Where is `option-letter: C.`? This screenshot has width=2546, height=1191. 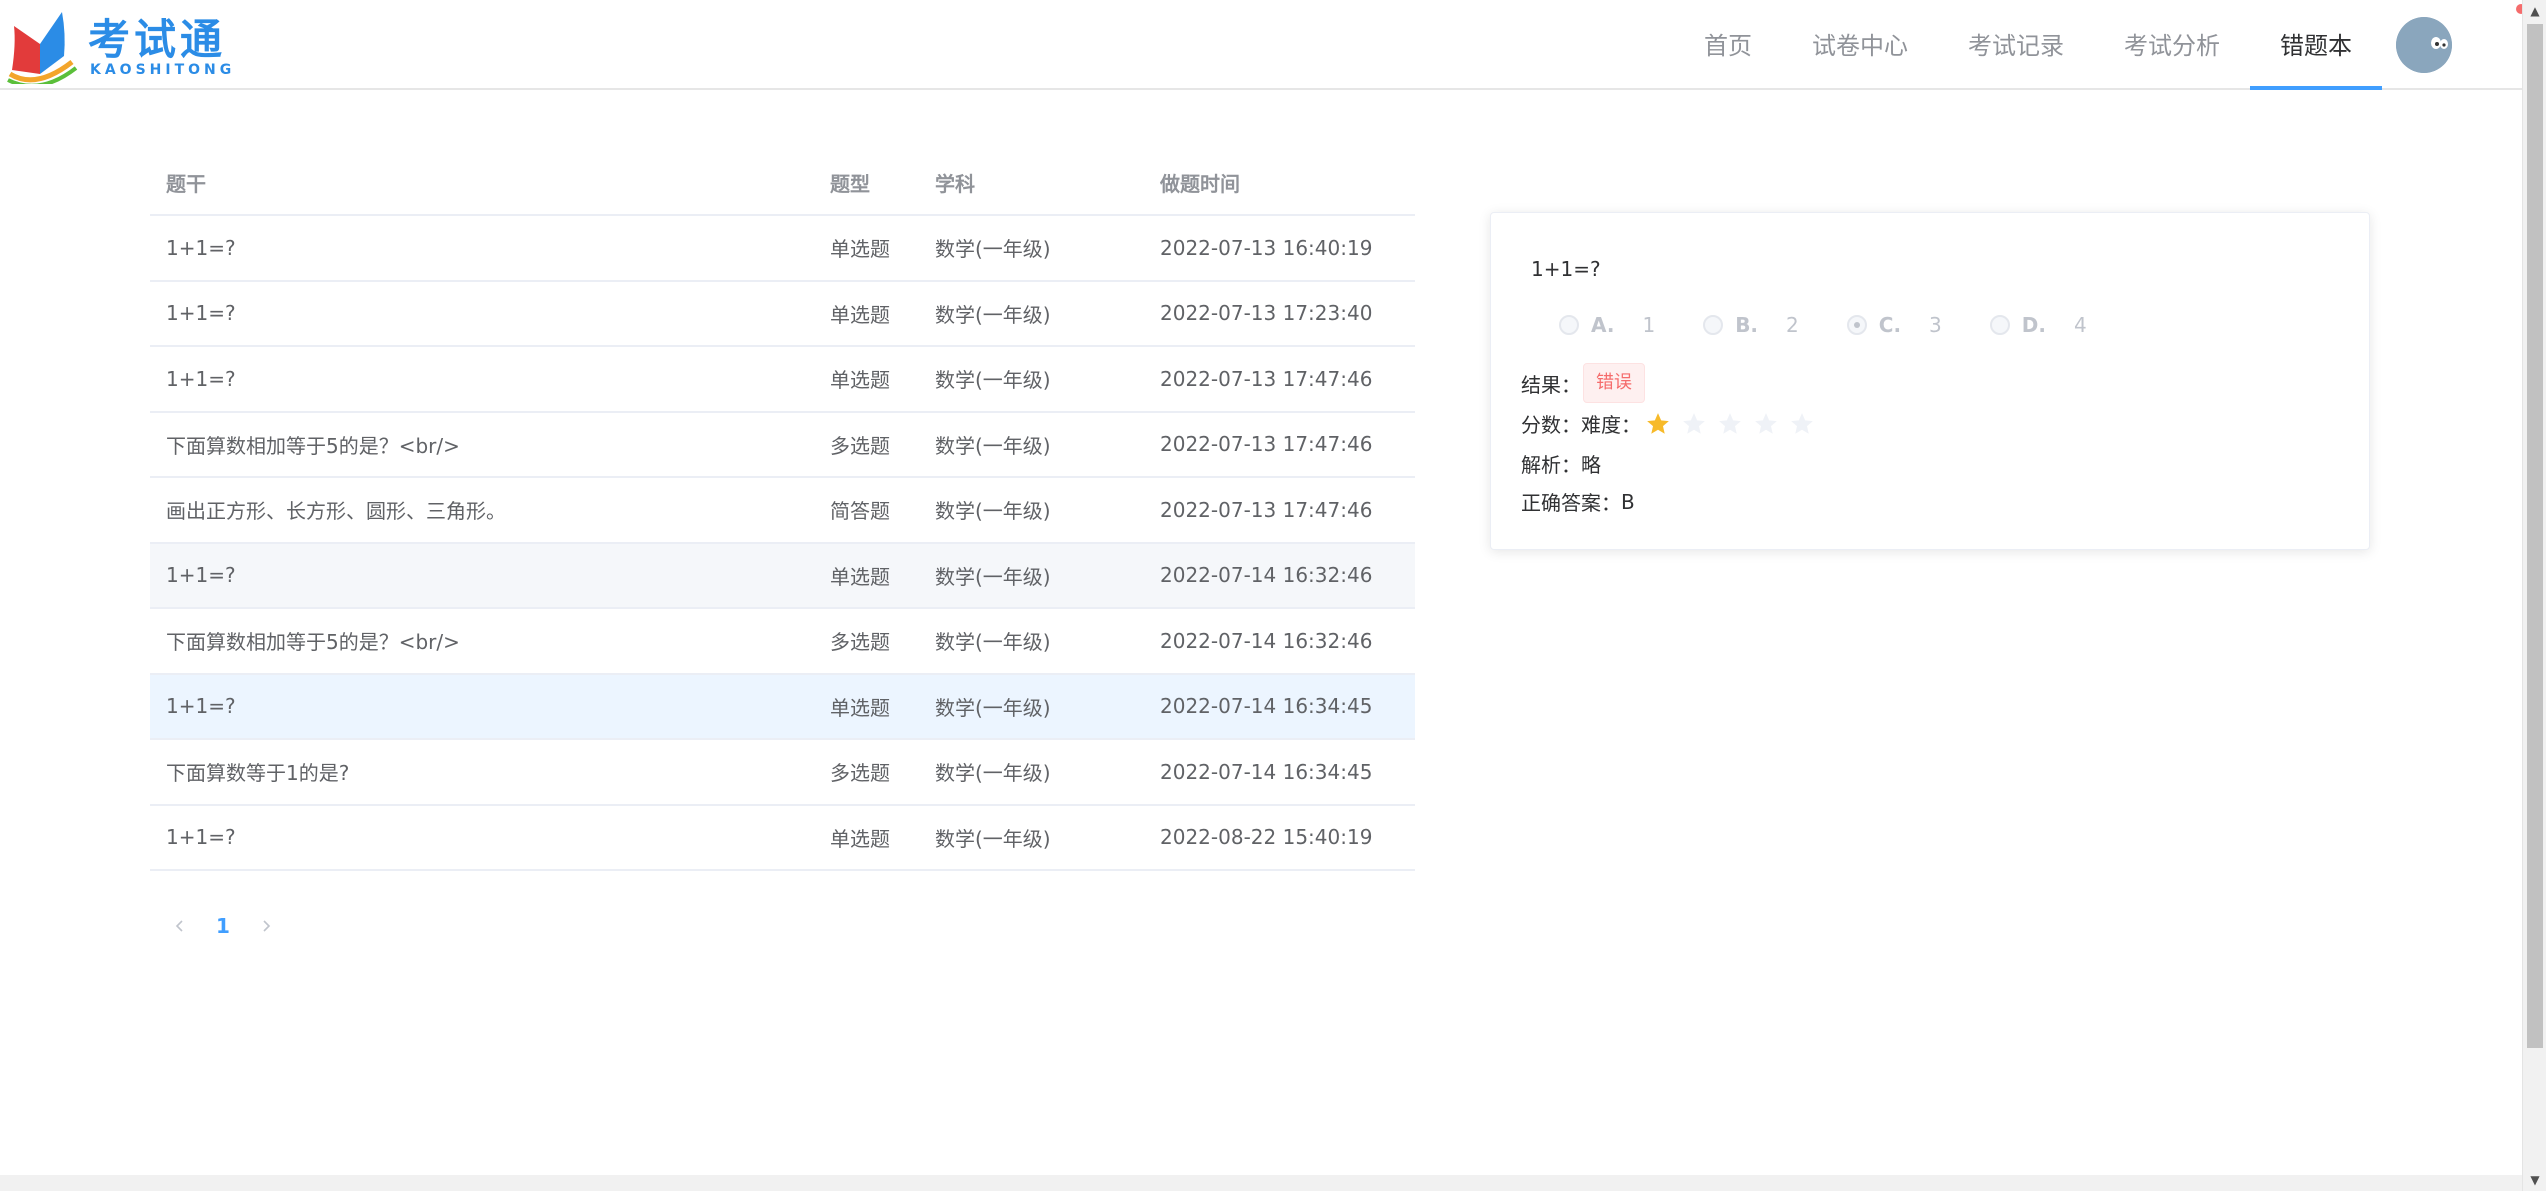 option-letter: C. is located at coordinates (1890, 325).